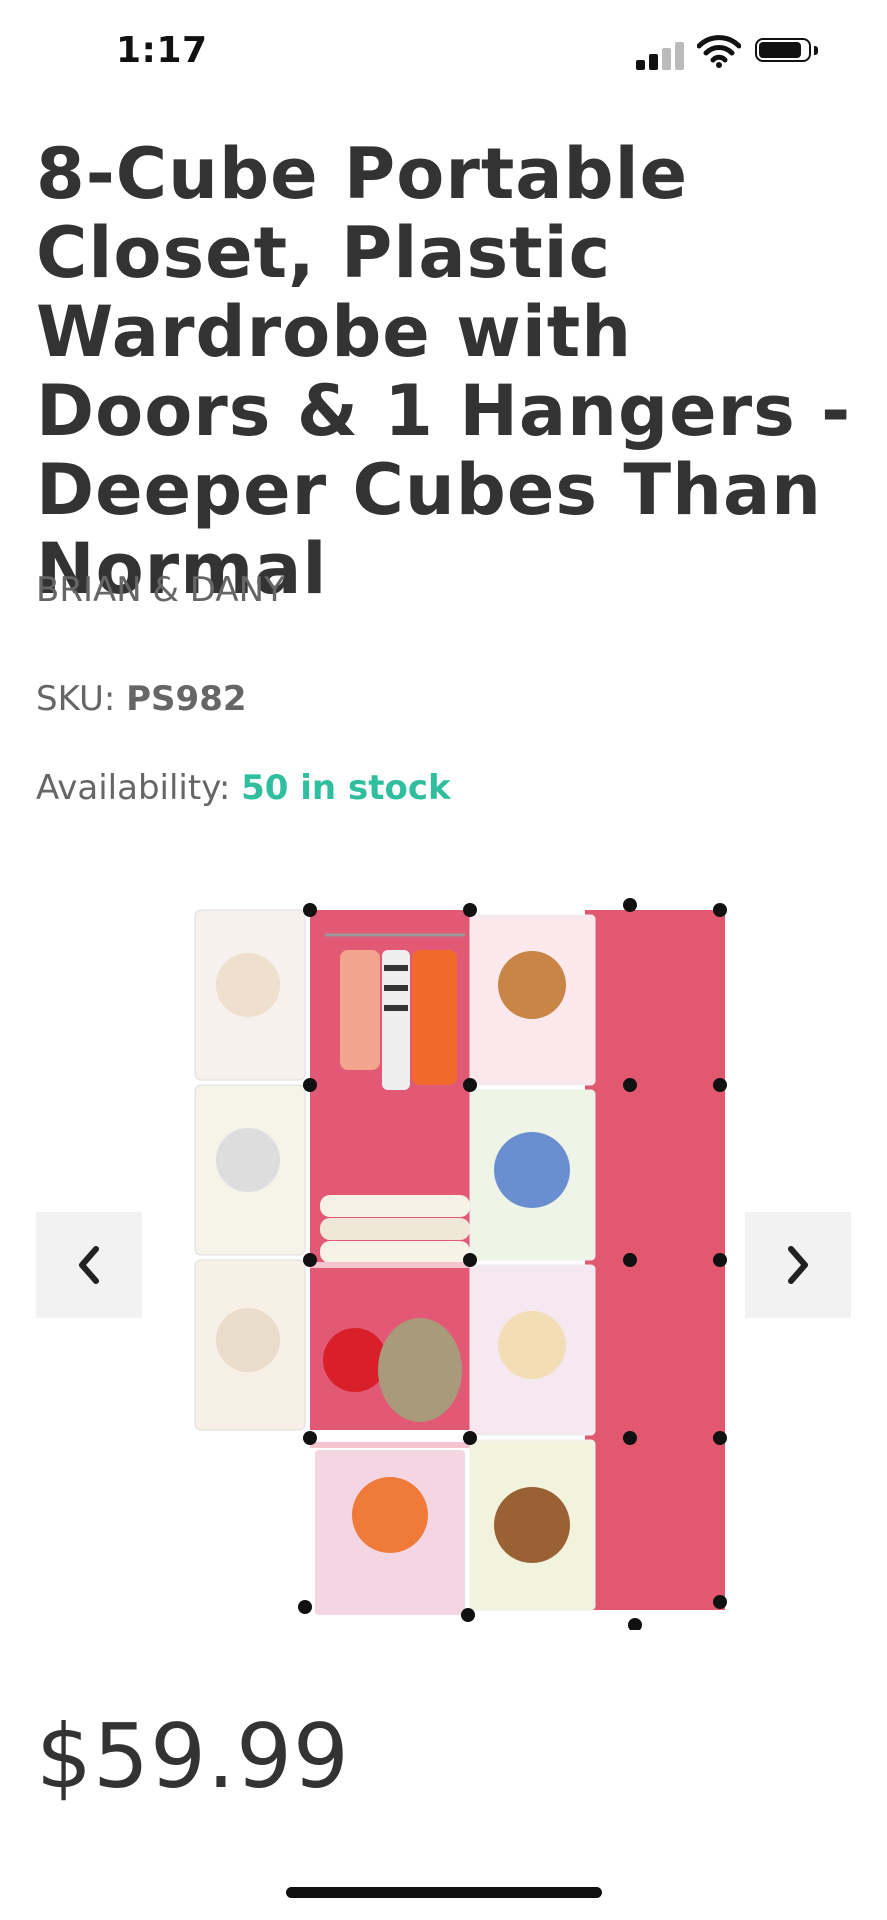  I want to click on wifi-icon, so click(719, 51).